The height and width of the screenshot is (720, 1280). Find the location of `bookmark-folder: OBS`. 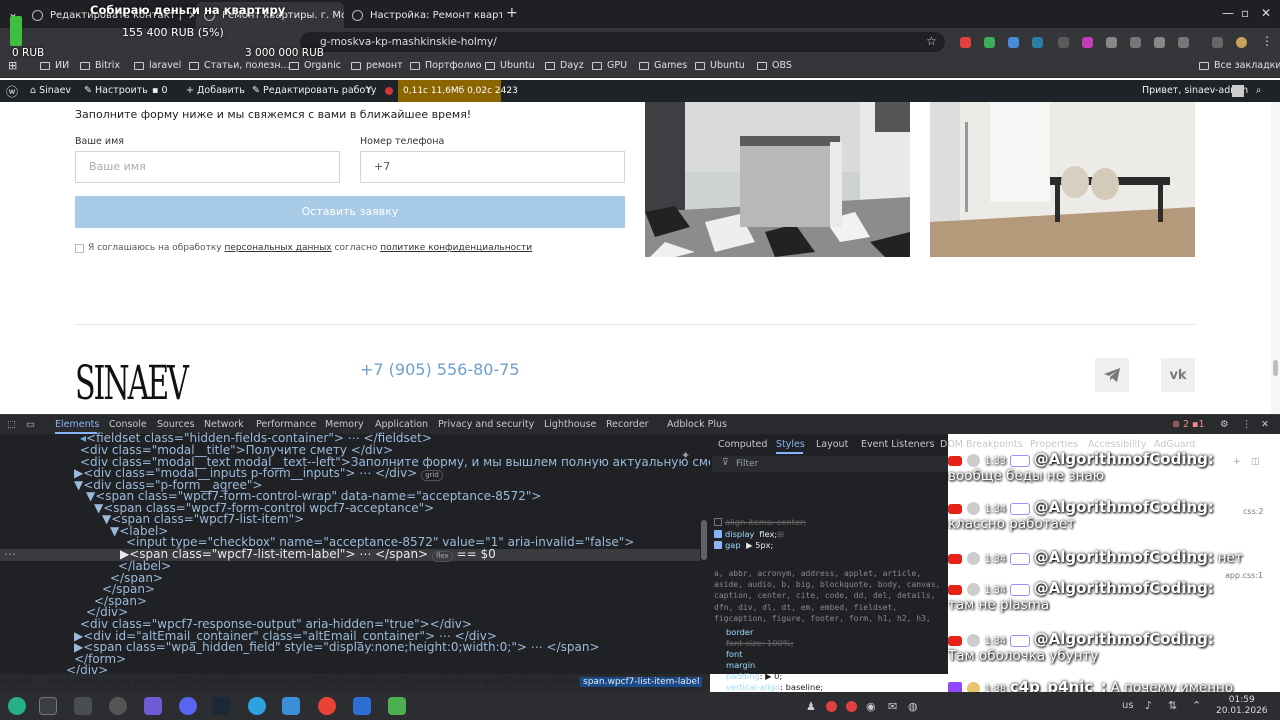

bookmark-folder: OBS is located at coordinates (774, 65).